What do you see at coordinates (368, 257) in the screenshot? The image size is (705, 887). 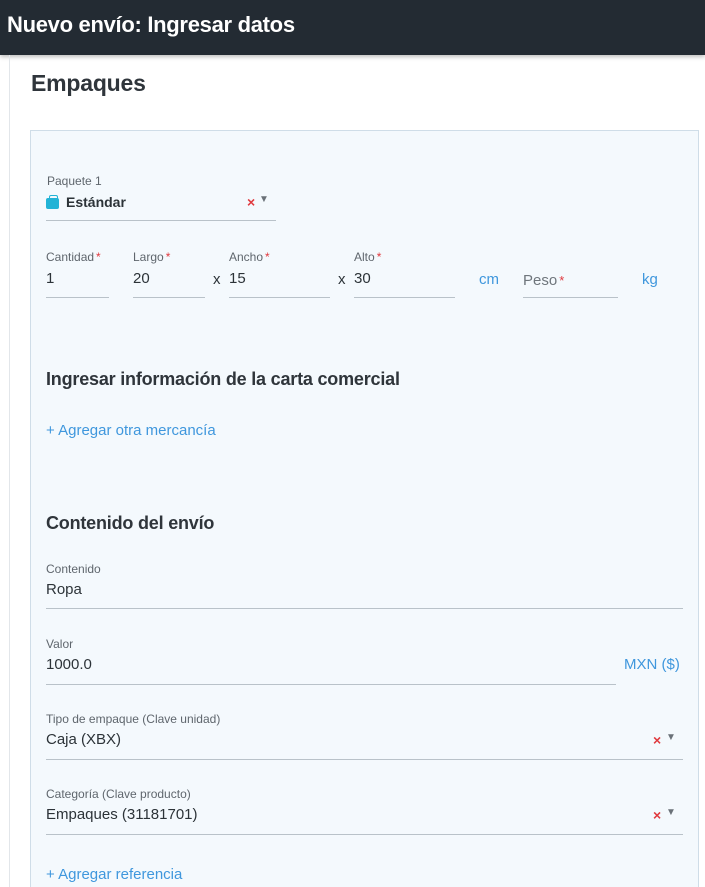 I see `height-label: Alto *` at bounding box center [368, 257].